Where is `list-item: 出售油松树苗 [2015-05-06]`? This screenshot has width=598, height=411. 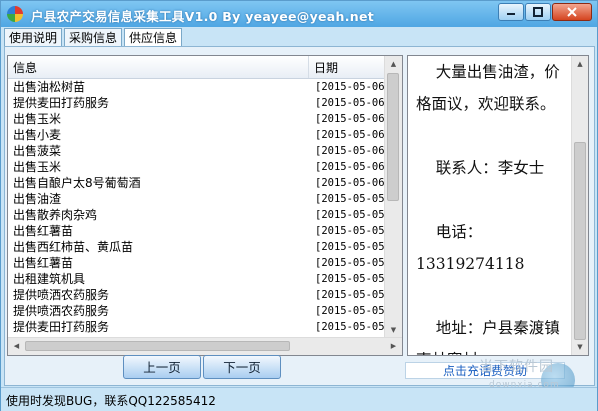
list-item: 出售油松树苗 [2015-05-06] is located at coordinates (199, 87).